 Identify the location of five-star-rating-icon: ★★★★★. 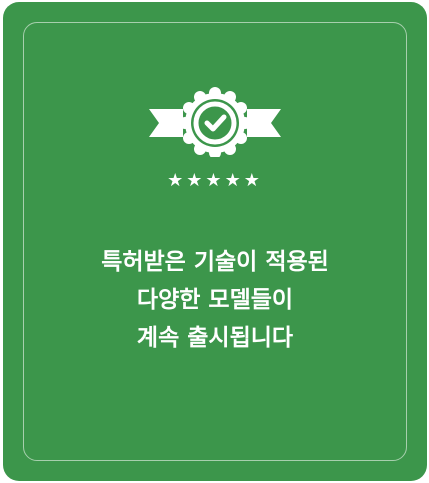
(215, 180).